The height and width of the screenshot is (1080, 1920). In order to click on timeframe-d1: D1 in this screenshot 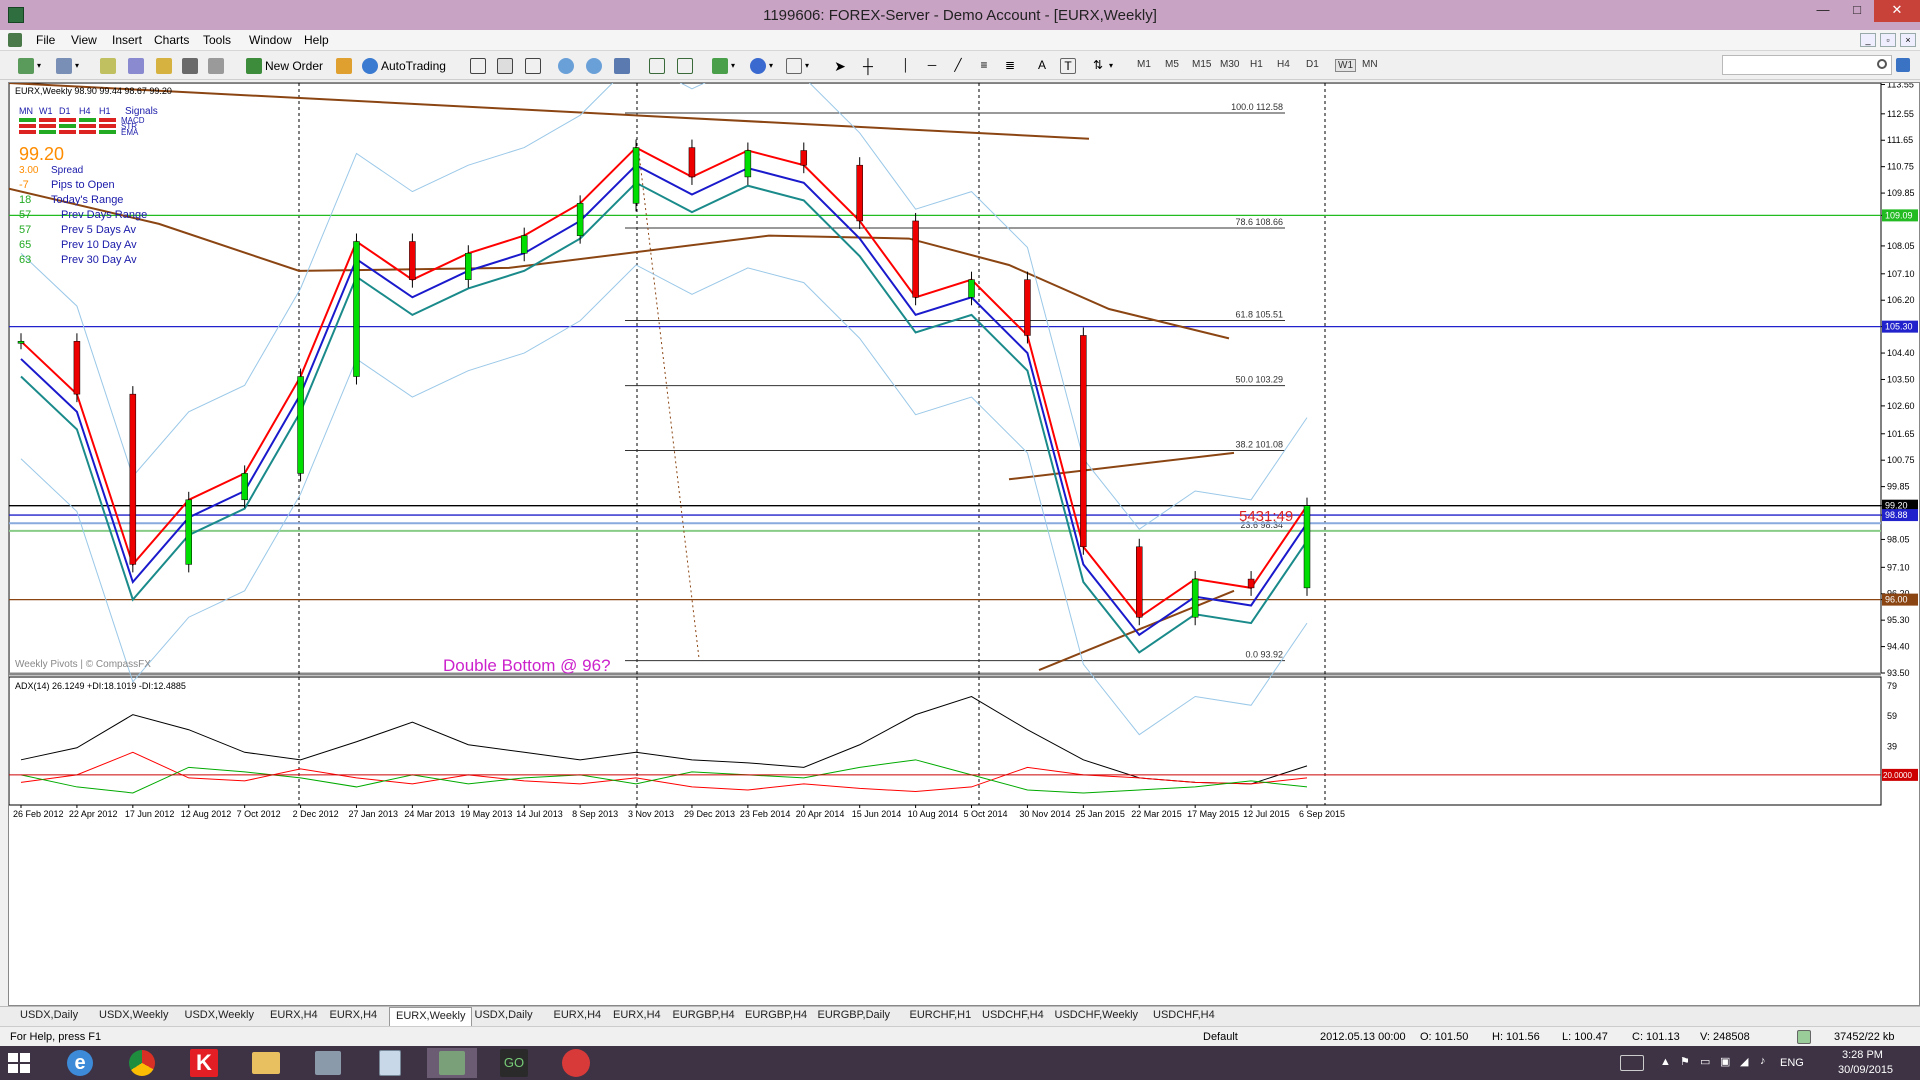, I will do `click(1312, 64)`.